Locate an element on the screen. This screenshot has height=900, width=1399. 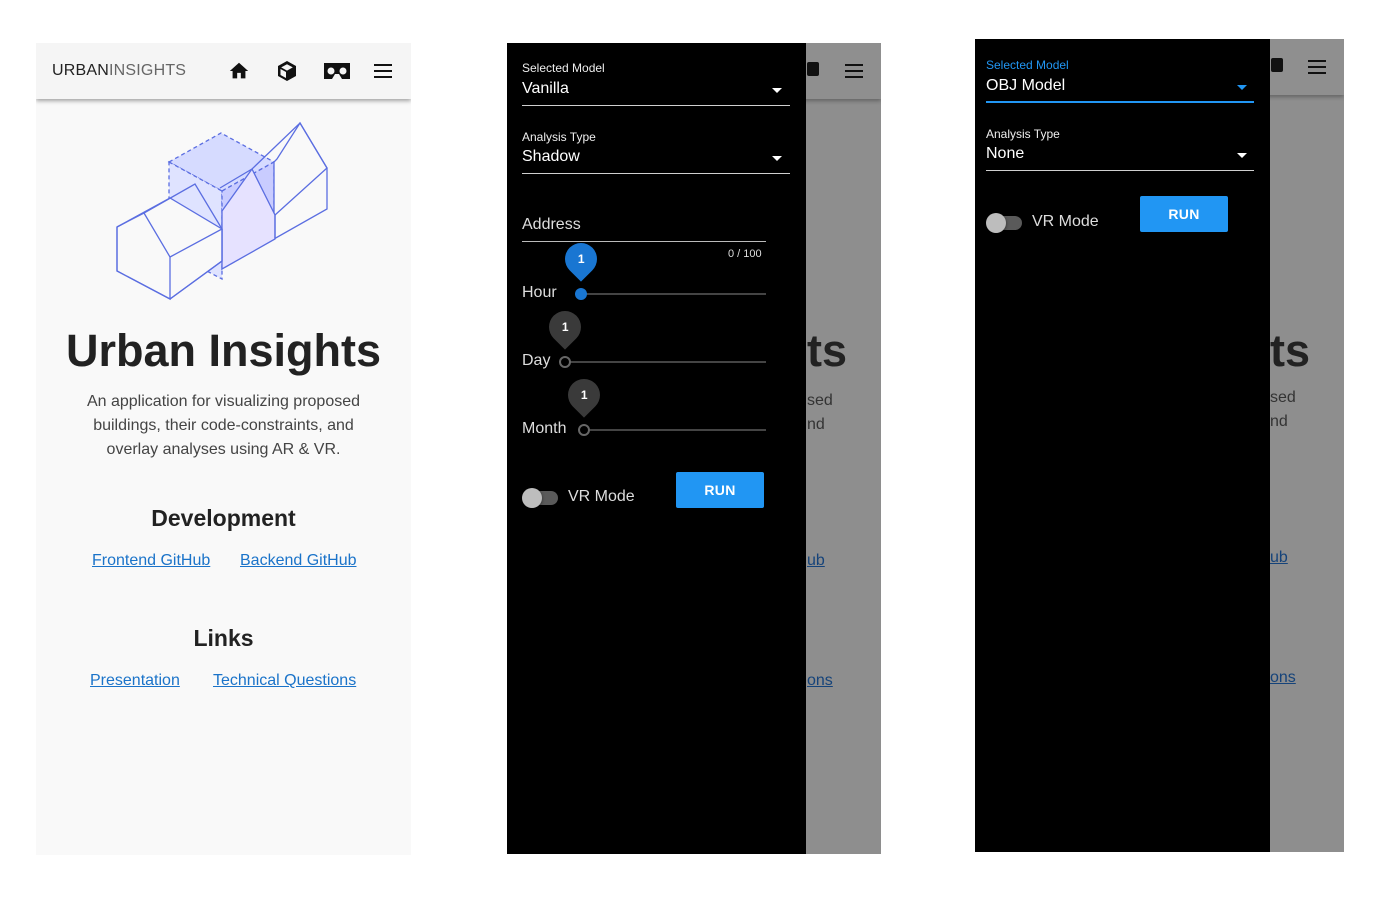
selected-model-select: Vanilla is located at coordinates (545, 89).